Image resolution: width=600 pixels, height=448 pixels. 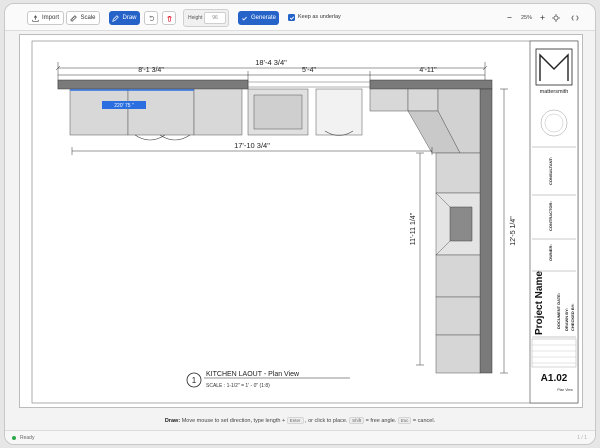 What do you see at coordinates (300, 437) in the screenshot?
I see `footer-bar: Ready 1 / 1` at bounding box center [300, 437].